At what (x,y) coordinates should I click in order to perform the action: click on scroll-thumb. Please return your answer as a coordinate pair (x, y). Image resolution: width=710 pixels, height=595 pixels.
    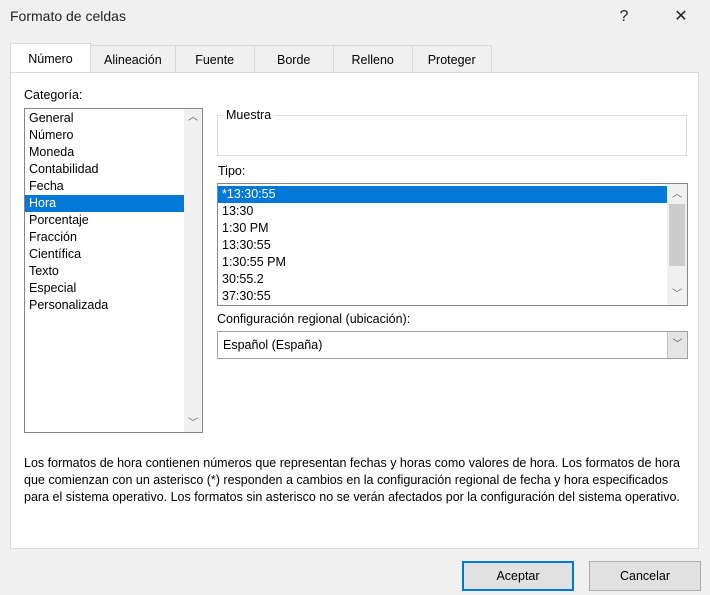
    Looking at the image, I should click on (677, 235).